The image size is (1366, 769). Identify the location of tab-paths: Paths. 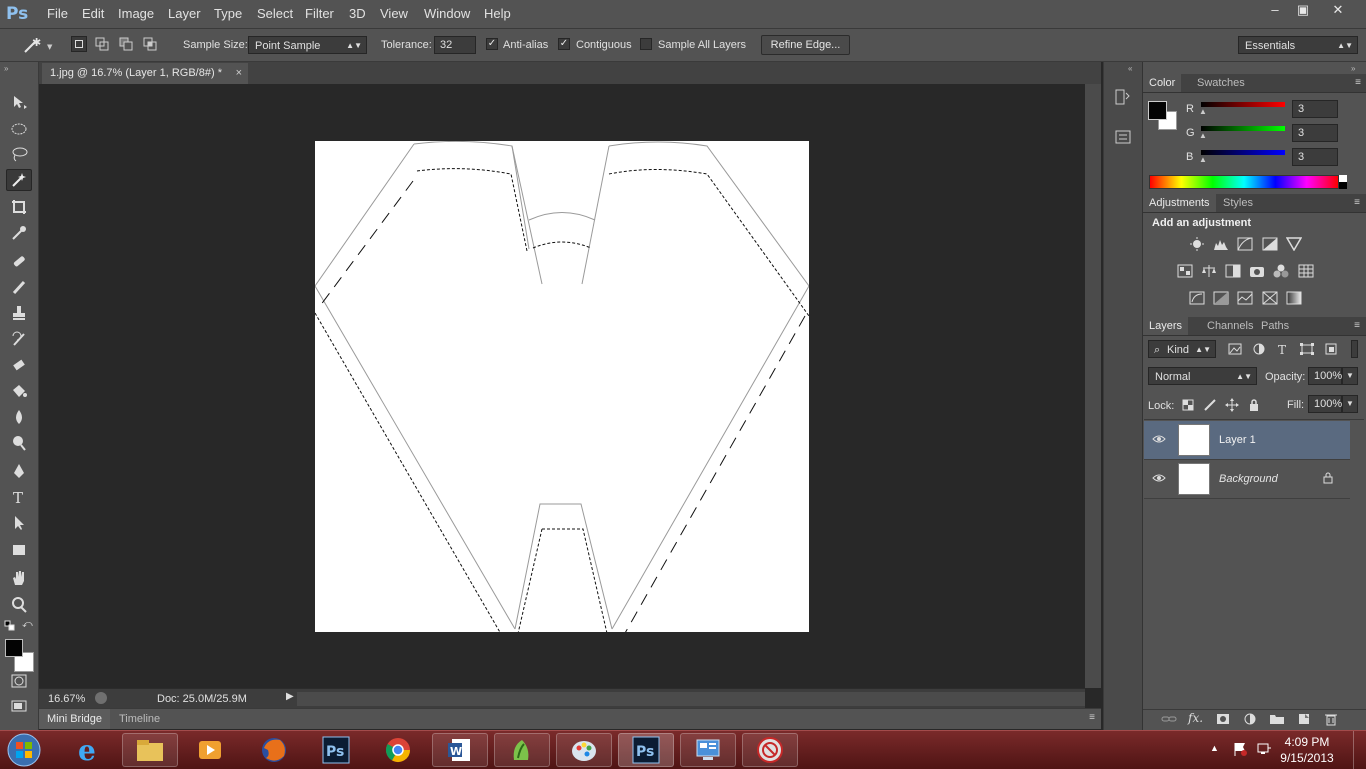
(1275, 326).